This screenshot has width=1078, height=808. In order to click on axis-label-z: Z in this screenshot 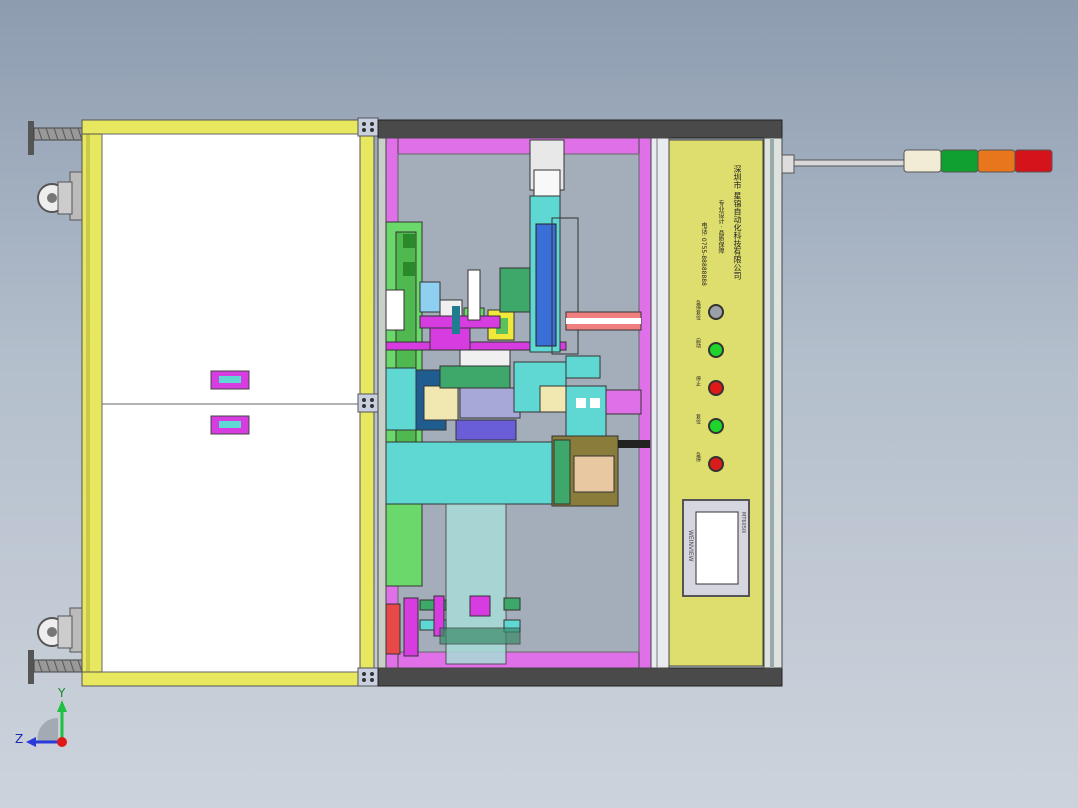, I will do `click(19, 739)`.